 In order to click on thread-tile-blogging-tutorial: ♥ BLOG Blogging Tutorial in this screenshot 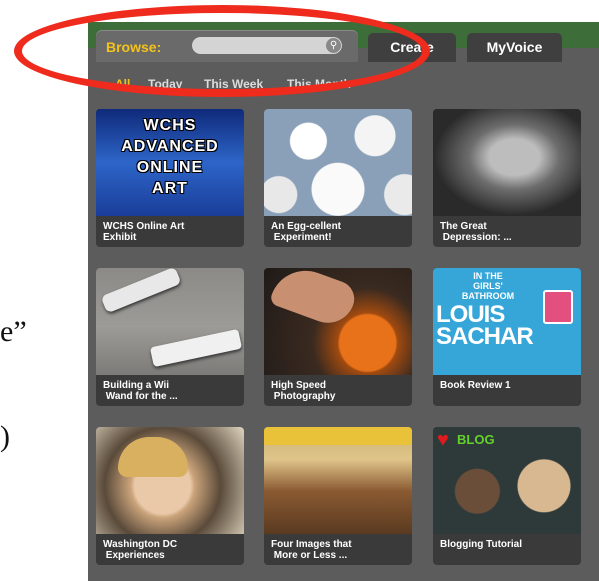, I will do `click(507, 496)`.